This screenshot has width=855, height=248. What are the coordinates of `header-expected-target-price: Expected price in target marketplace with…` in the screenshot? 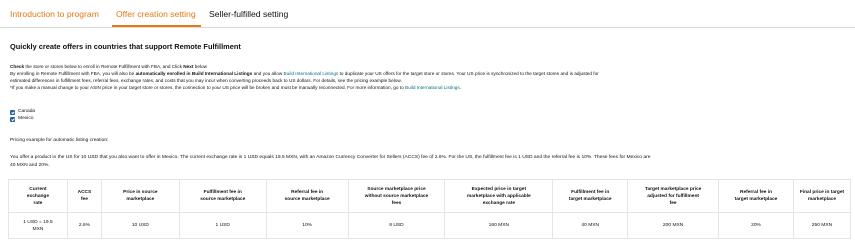 It's located at (499, 196).